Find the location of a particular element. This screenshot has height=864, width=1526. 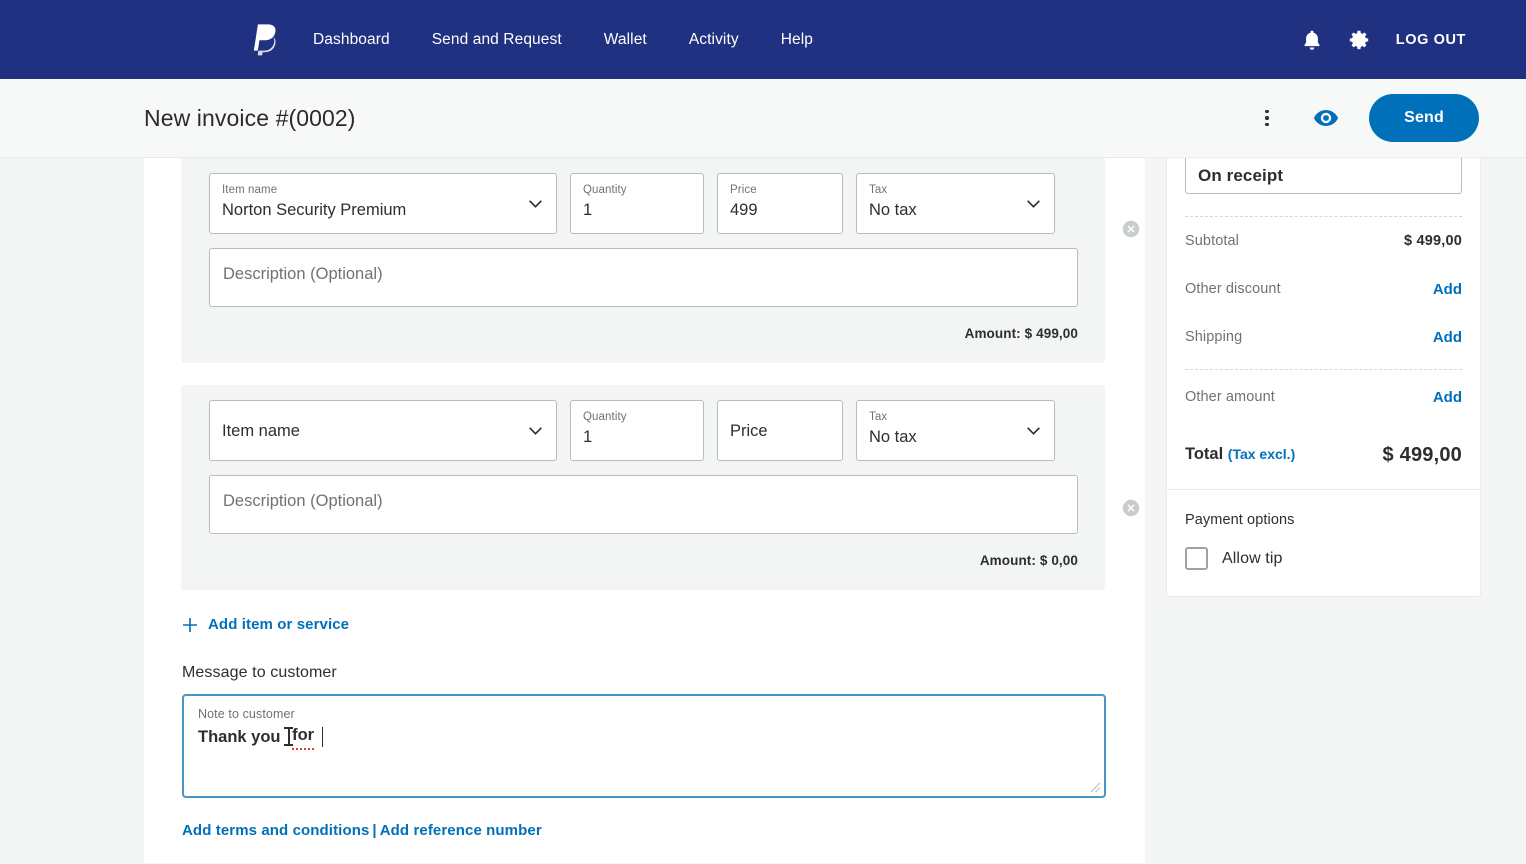

due-date-select: On receipt is located at coordinates (1323, 176).